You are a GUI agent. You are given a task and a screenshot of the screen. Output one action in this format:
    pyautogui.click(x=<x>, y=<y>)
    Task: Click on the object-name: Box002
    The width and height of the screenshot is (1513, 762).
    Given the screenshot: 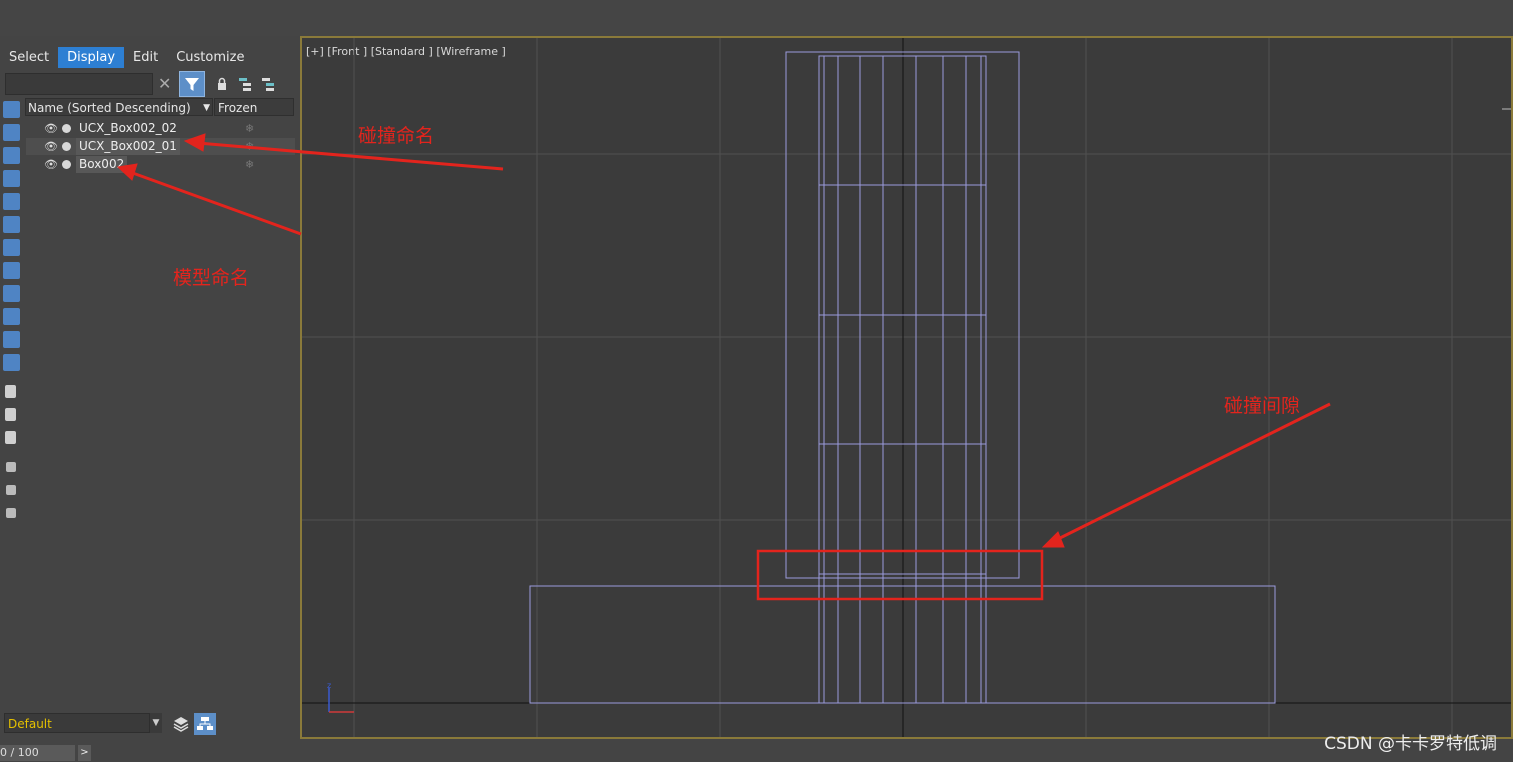 What is the action you would take?
    pyautogui.click(x=102, y=164)
    